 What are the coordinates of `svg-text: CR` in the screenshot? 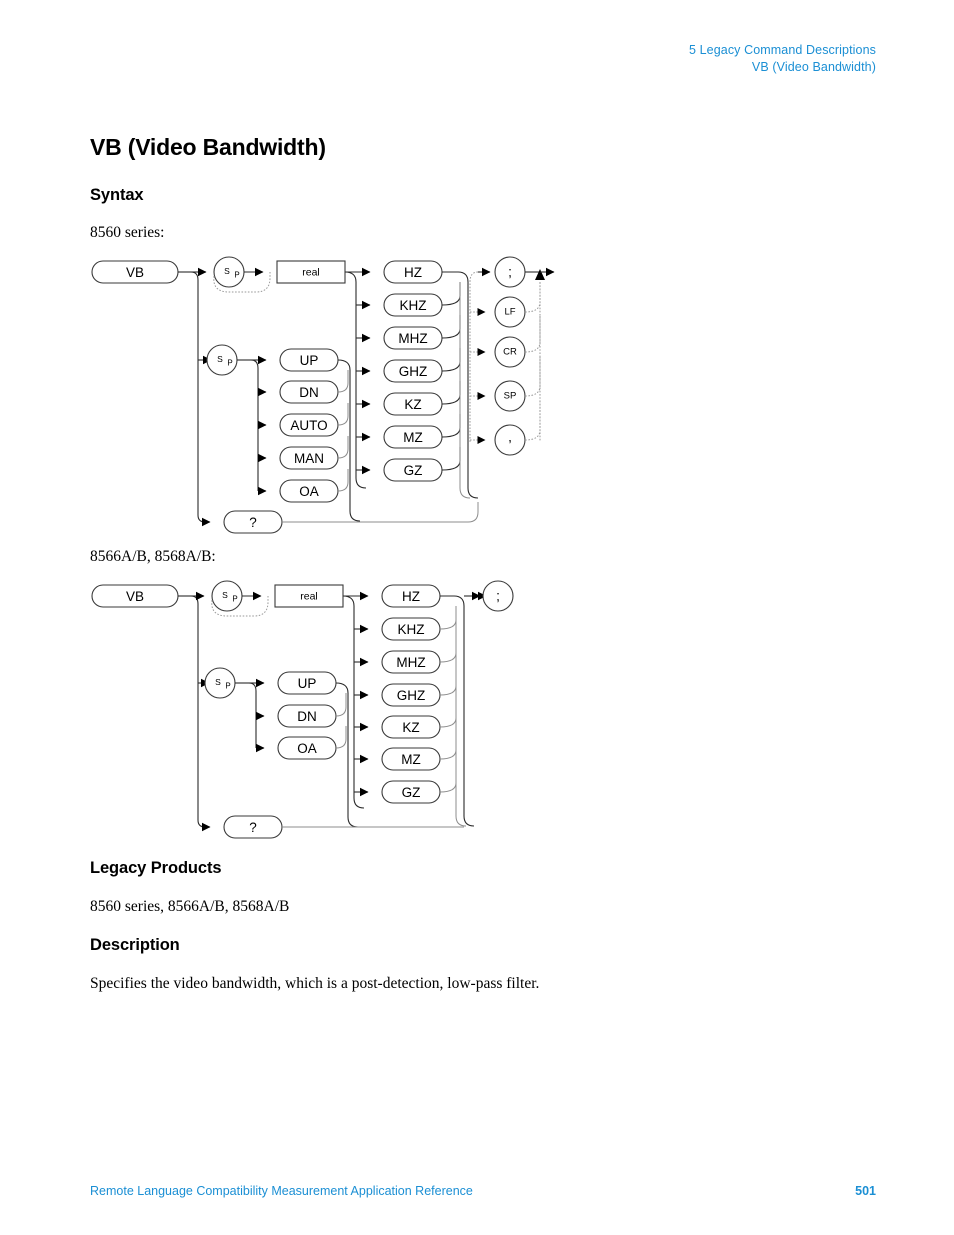 It's located at (510, 352).